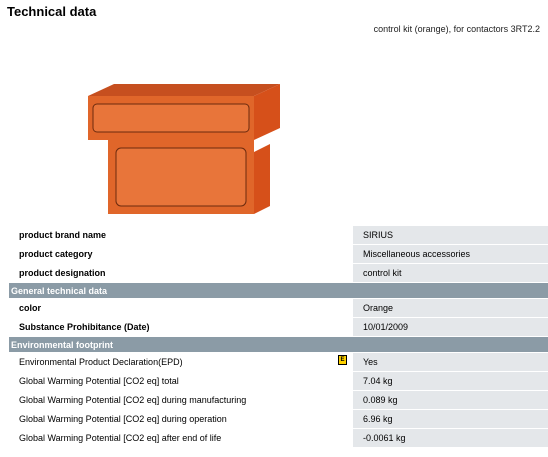  Describe the element at coordinates (448, 327) in the screenshot. I see `row-value: 10/01/2009` at that location.